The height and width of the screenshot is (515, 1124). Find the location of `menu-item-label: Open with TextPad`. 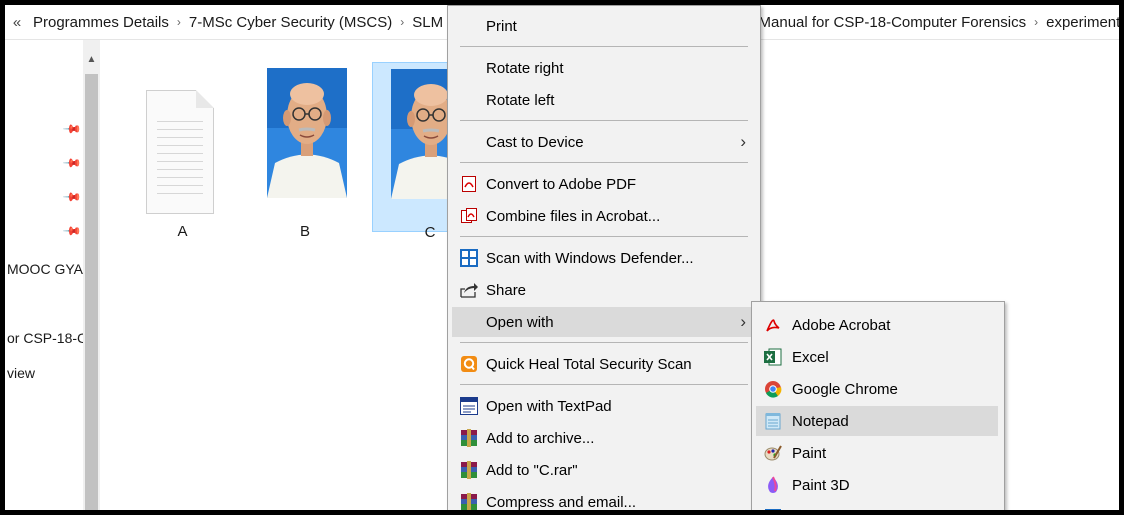

menu-item-label: Open with TextPad is located at coordinates (549, 406).